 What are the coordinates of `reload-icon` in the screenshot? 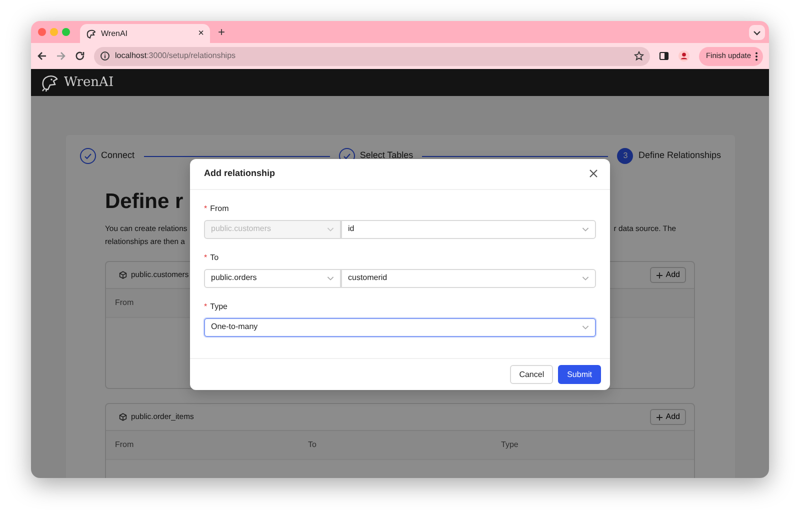 It's located at (80, 56).